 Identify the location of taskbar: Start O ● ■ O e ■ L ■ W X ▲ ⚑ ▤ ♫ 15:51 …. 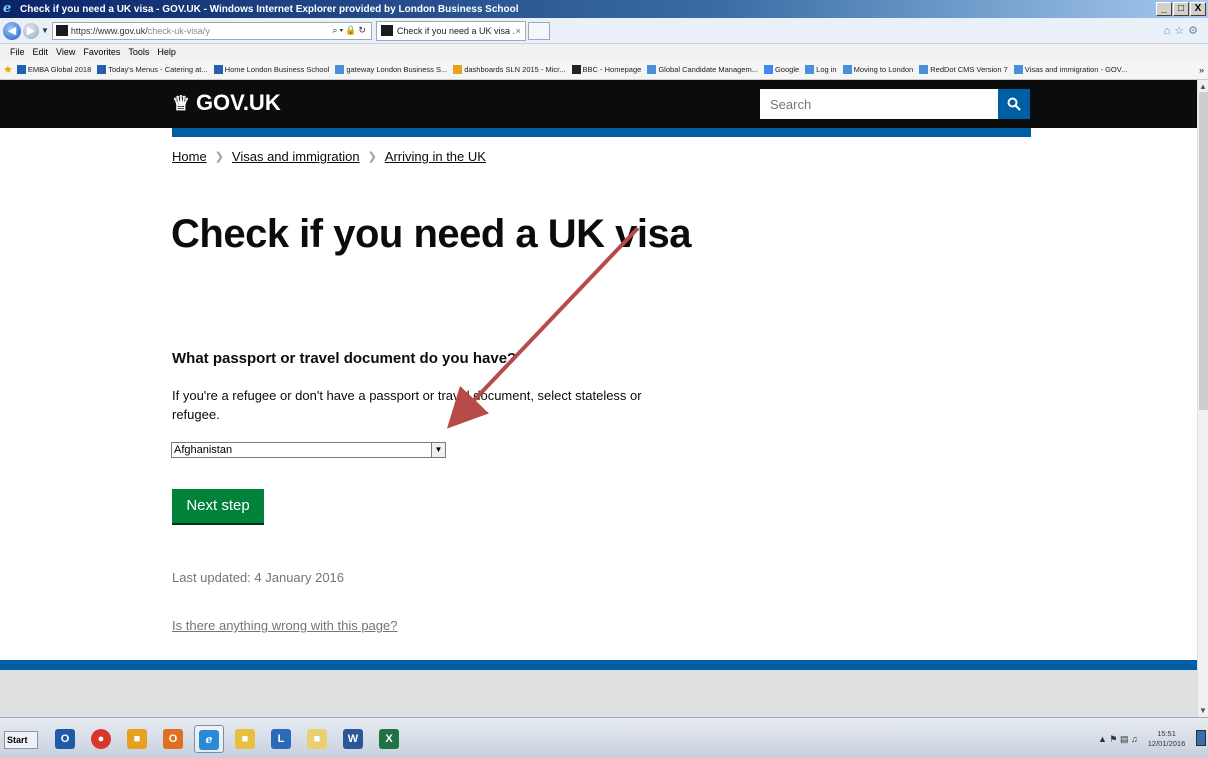
(604, 737).